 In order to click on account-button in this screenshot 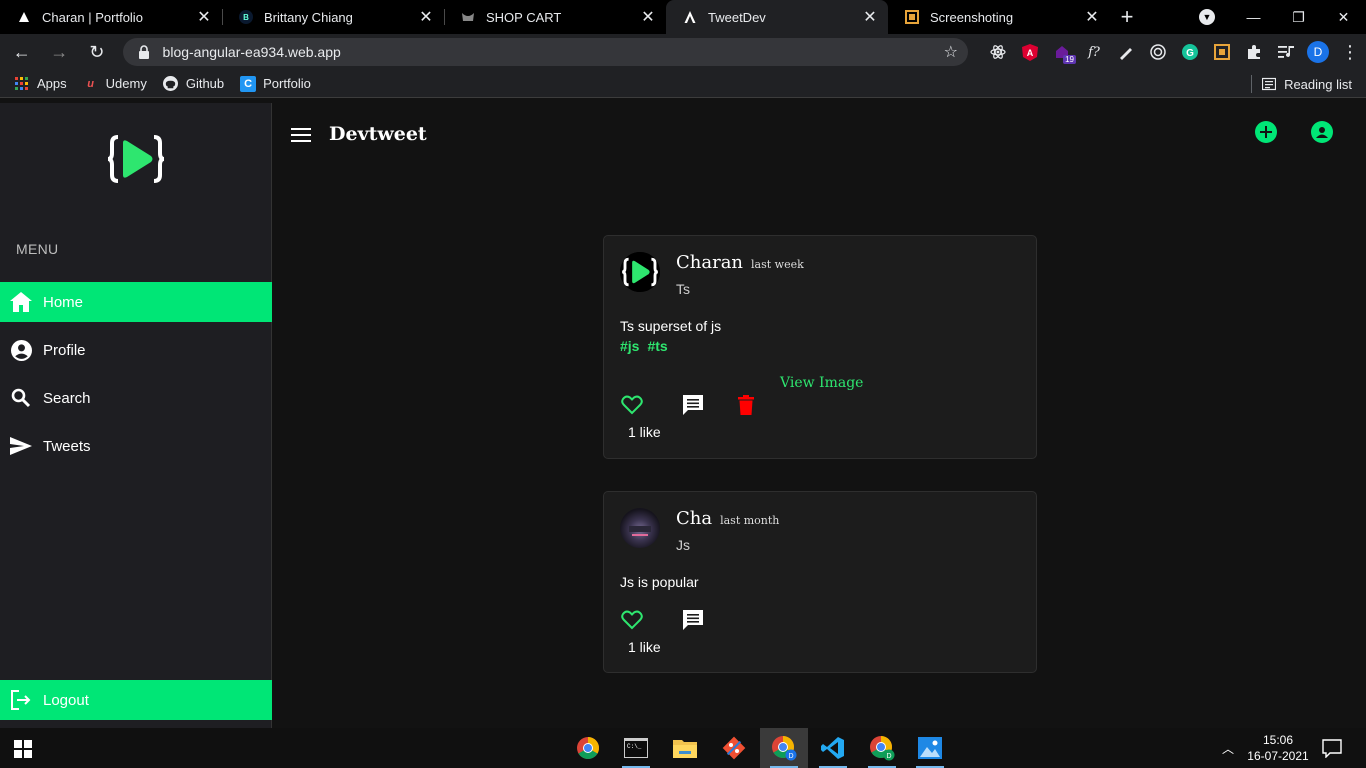, I will do `click(1322, 132)`.